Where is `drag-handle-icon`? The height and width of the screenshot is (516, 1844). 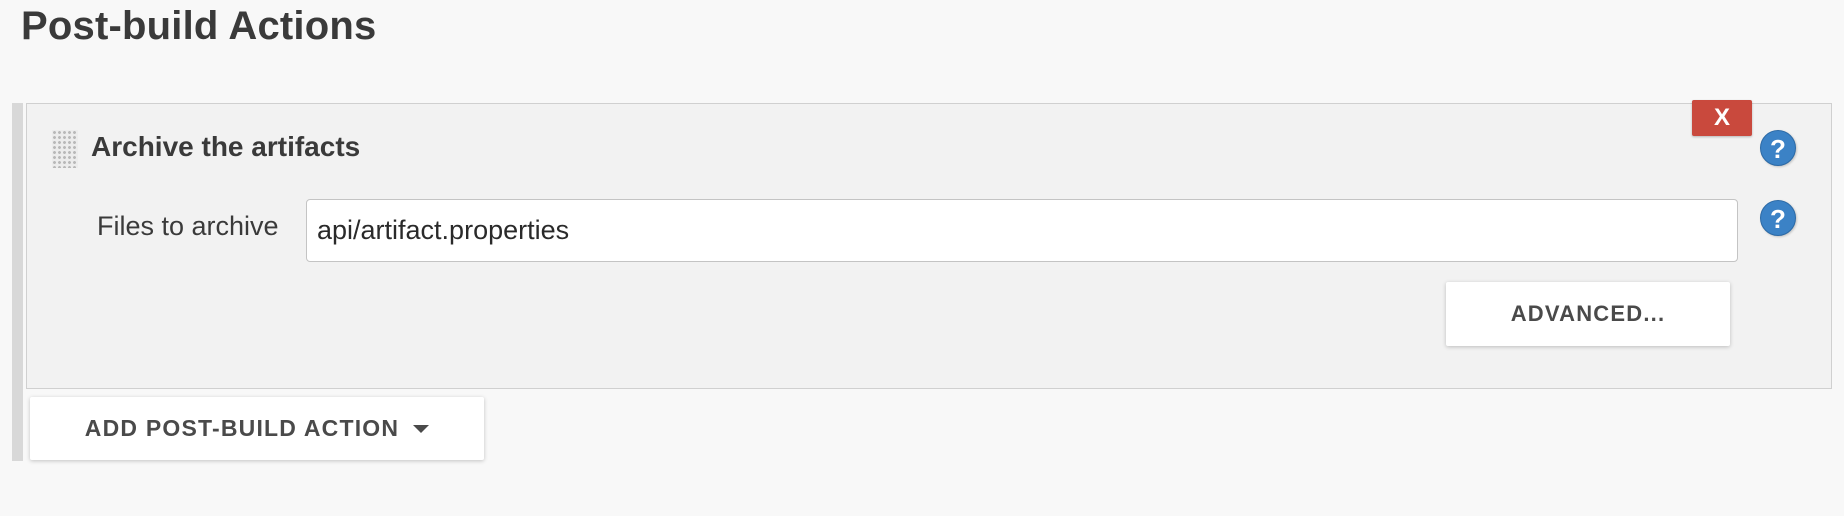 drag-handle-icon is located at coordinates (65, 149).